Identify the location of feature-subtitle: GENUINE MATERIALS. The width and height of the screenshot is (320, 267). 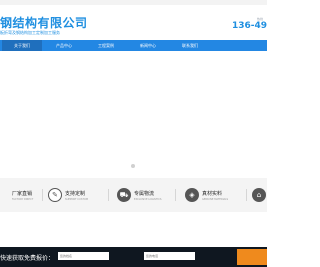
(215, 199).